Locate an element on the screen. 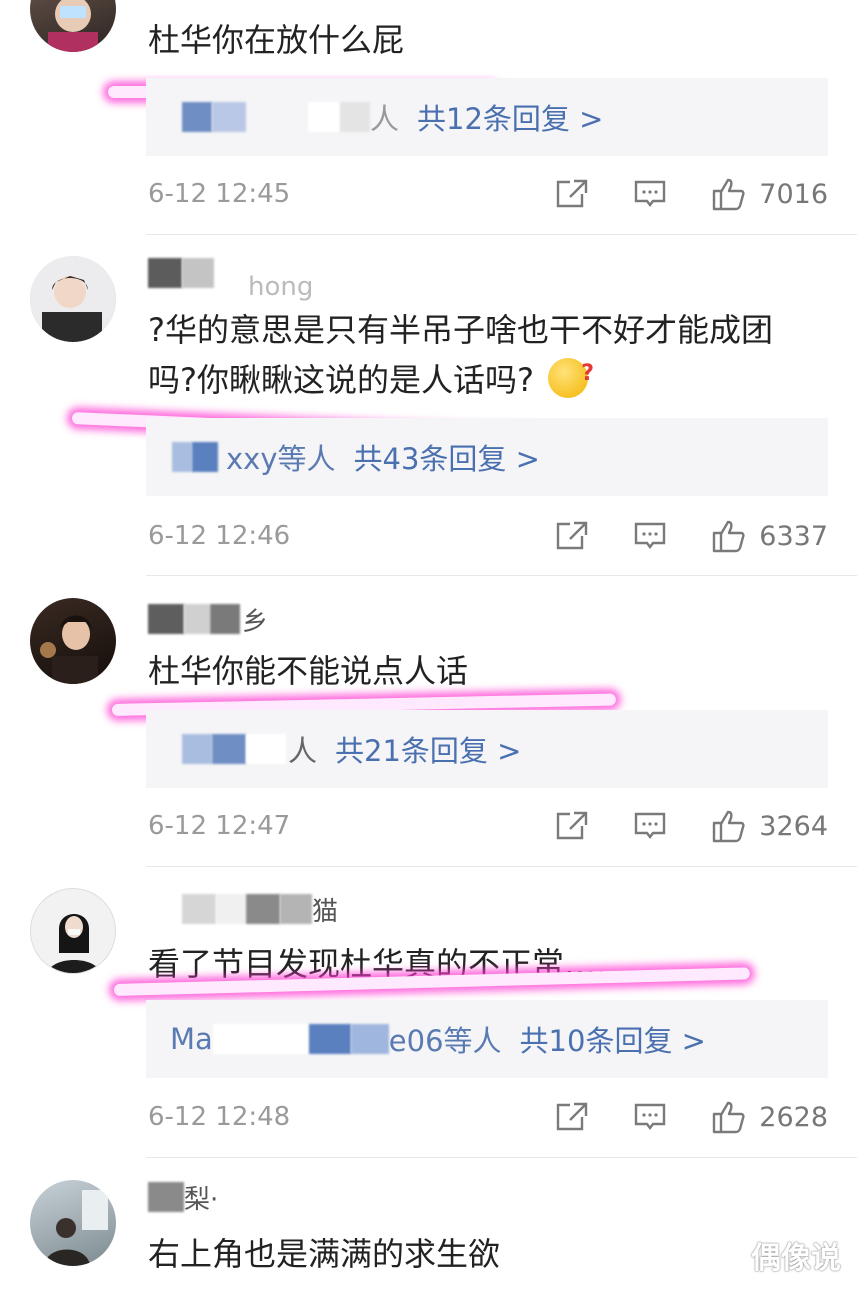 The image size is (857, 1297). comment-meta: 6-12 12:46 6337 is located at coordinates (488, 536).